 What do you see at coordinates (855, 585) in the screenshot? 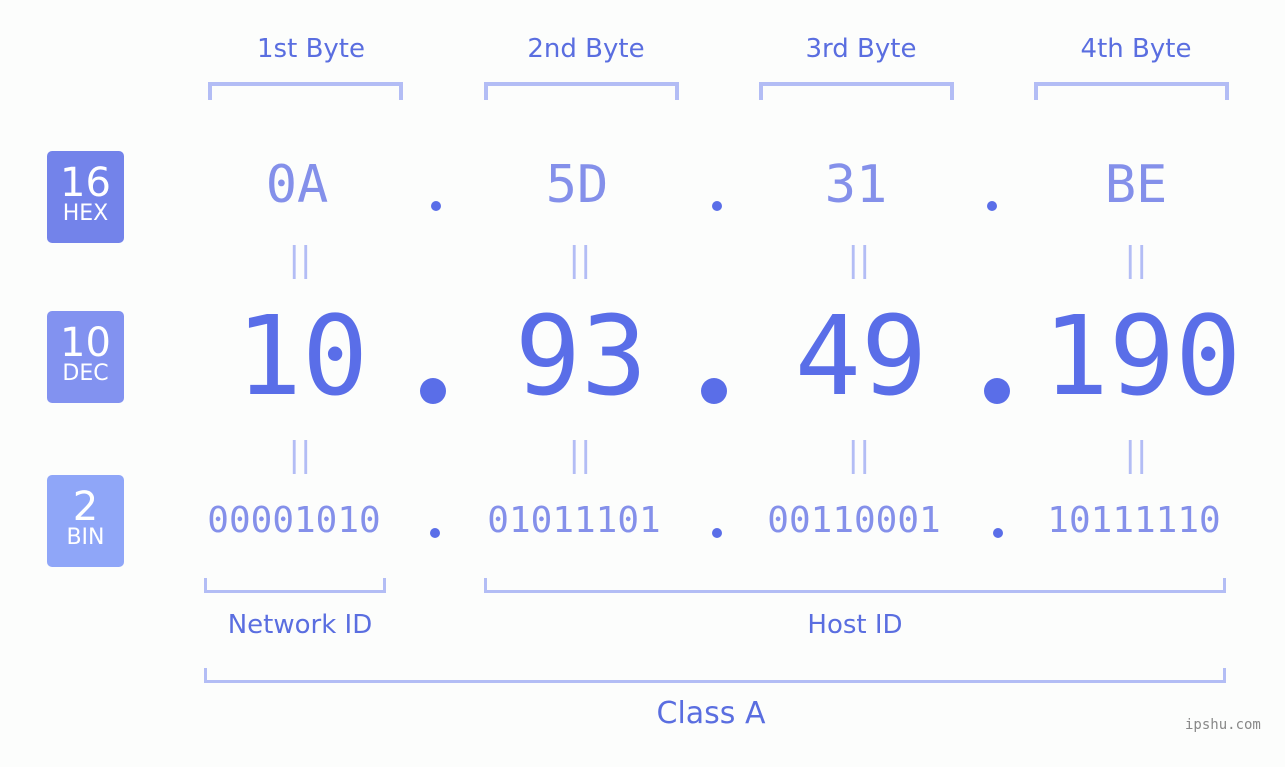
I see `host-id-bracket` at bounding box center [855, 585].